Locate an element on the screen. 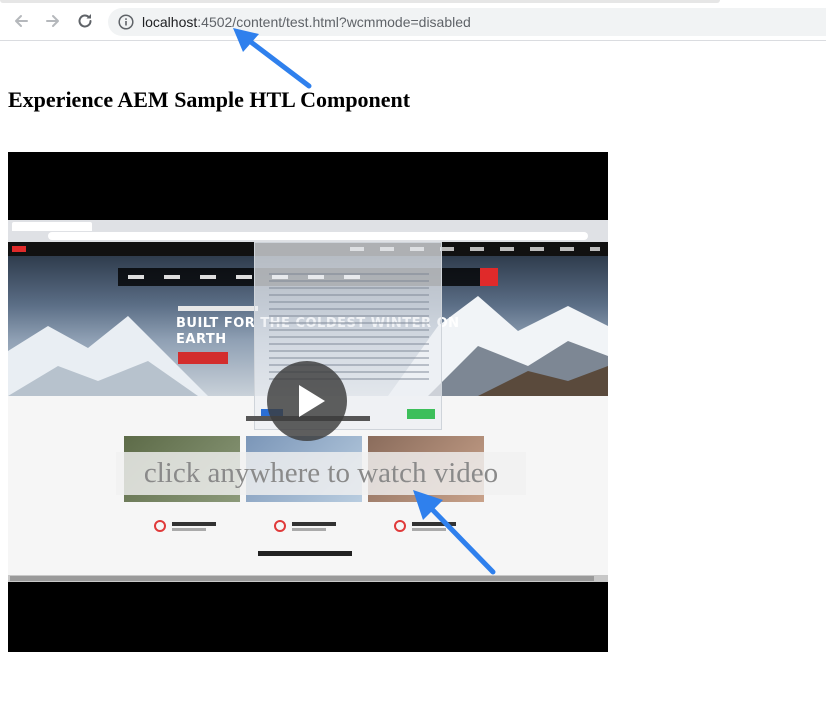  watch-video-overlay: click anywhere to watch video is located at coordinates (321, 473).